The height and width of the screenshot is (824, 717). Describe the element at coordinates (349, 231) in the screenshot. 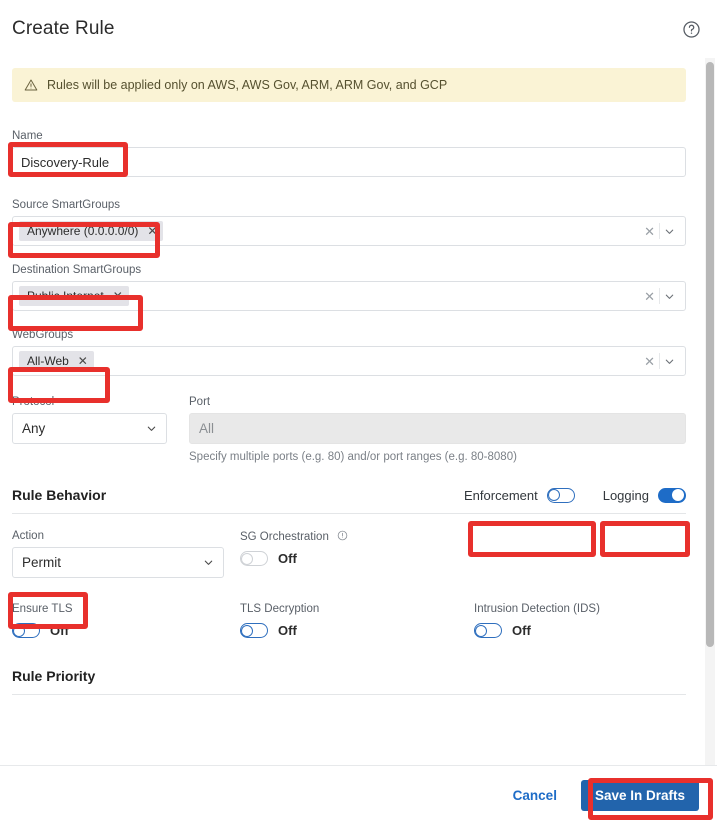

I see `source-smartgroups-select: Anywhere (0.0.0.0/0) ✕ ✕` at that location.